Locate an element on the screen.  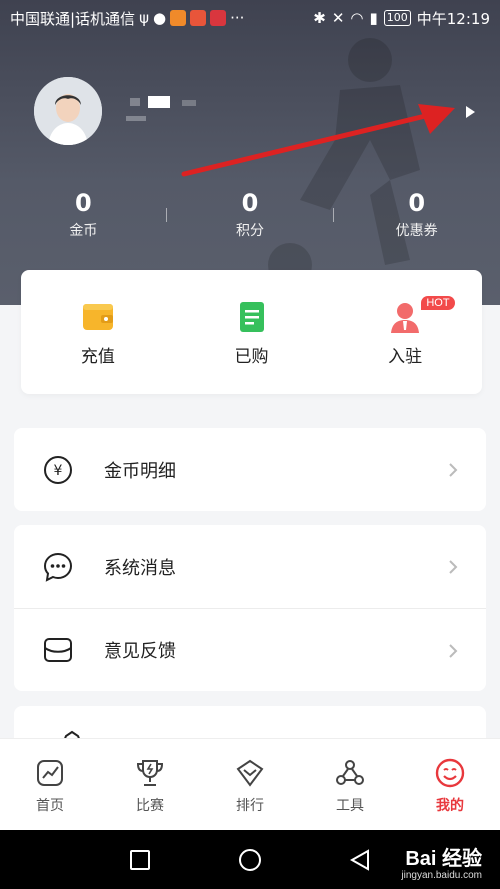
stat-label: 优惠券 is located at coordinates (416, 231).